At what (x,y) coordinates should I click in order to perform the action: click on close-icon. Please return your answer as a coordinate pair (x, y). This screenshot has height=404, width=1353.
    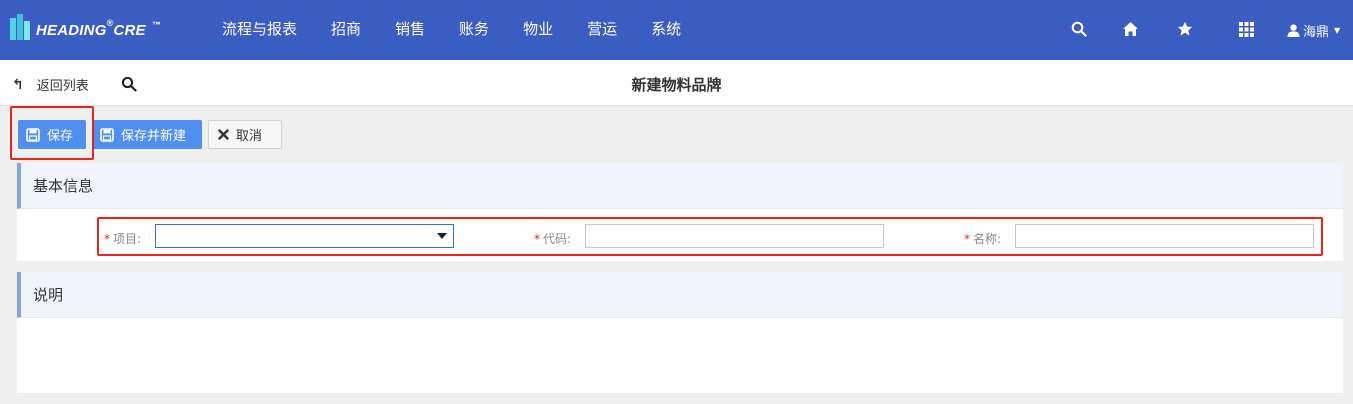
    Looking at the image, I should click on (223, 134).